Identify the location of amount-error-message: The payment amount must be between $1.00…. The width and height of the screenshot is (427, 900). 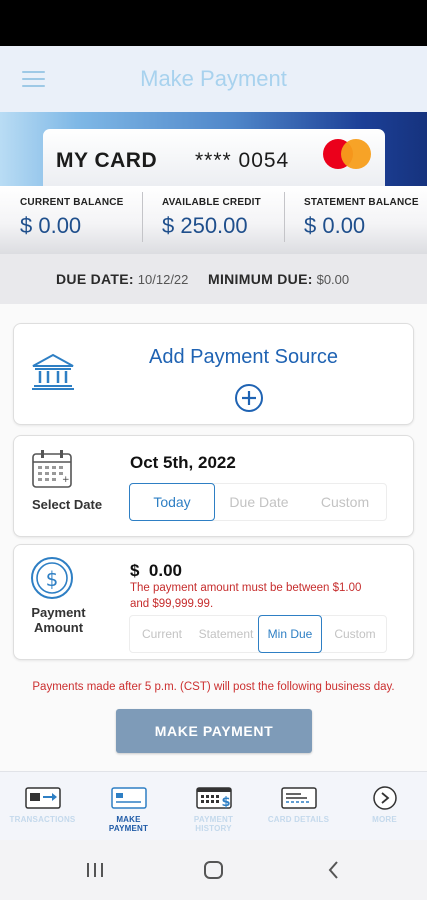
(246, 596).